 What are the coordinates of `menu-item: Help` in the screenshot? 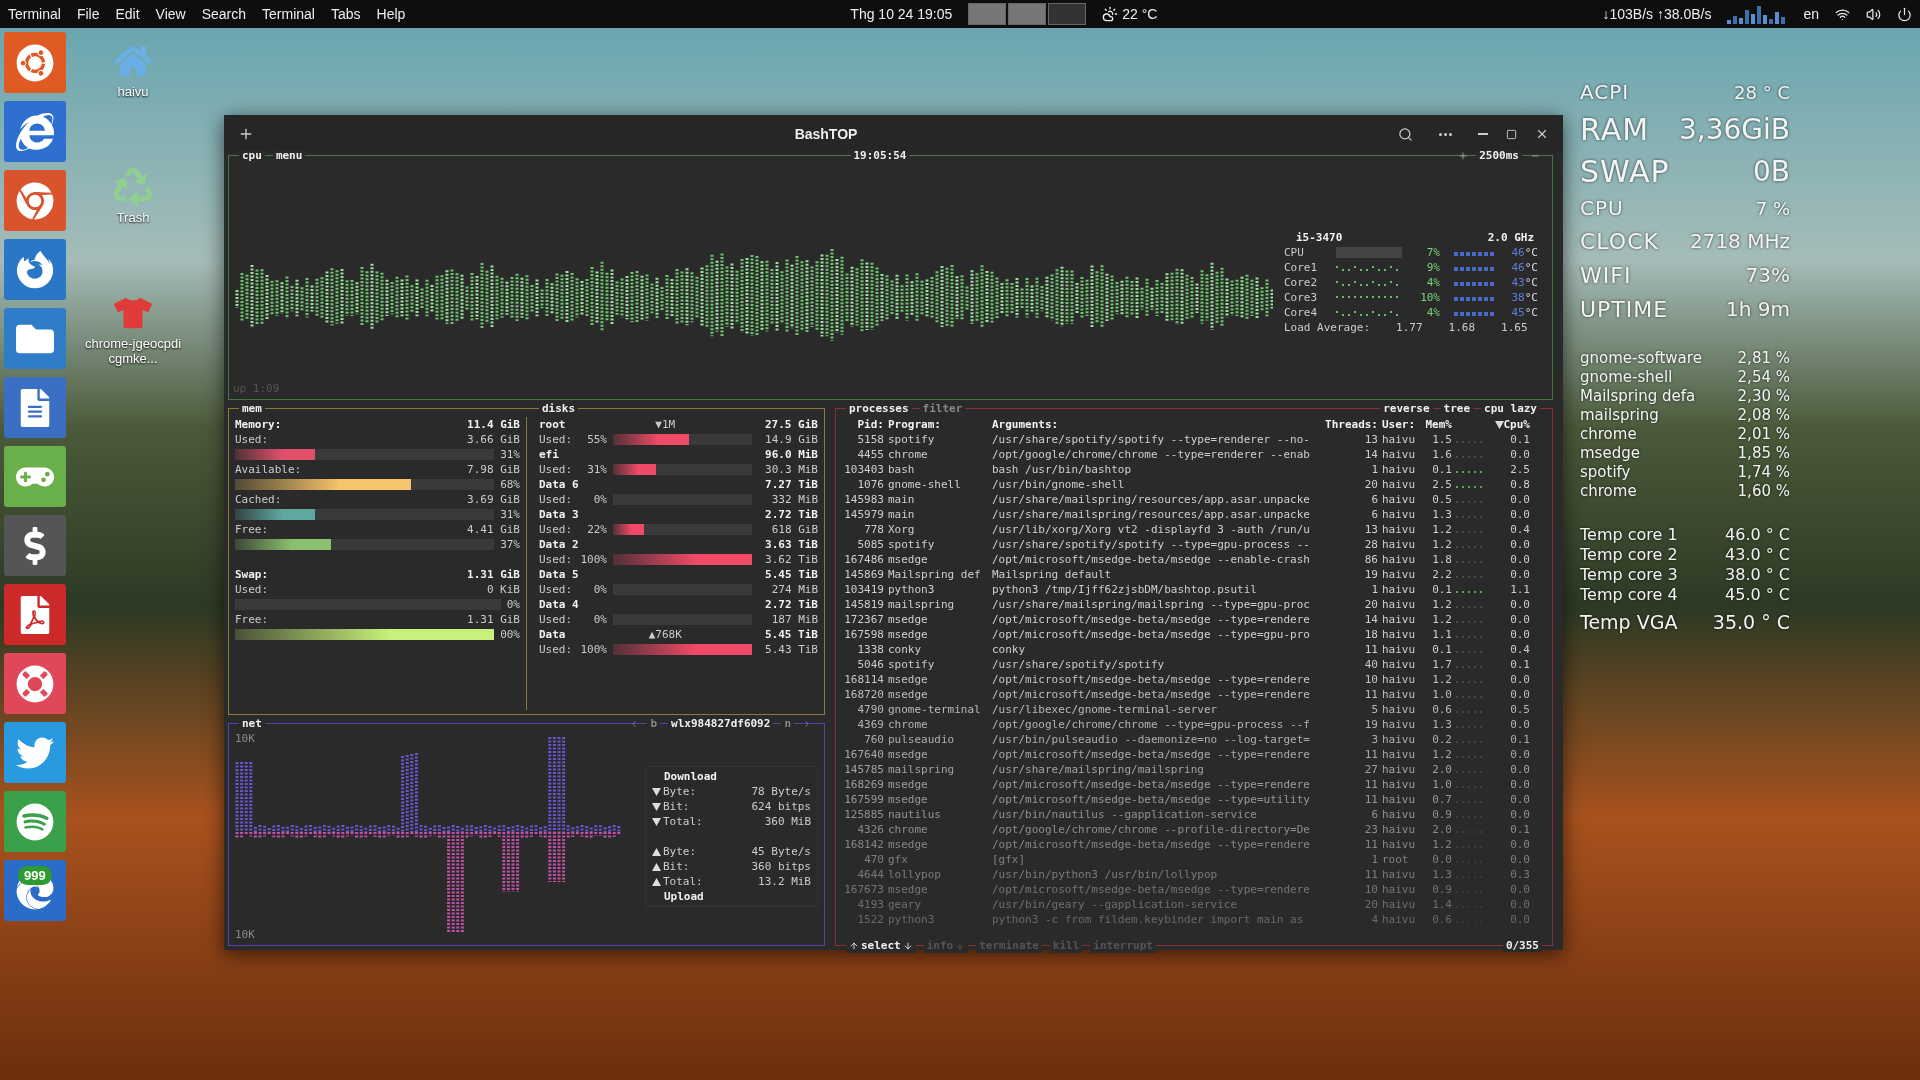 It's located at (391, 14).